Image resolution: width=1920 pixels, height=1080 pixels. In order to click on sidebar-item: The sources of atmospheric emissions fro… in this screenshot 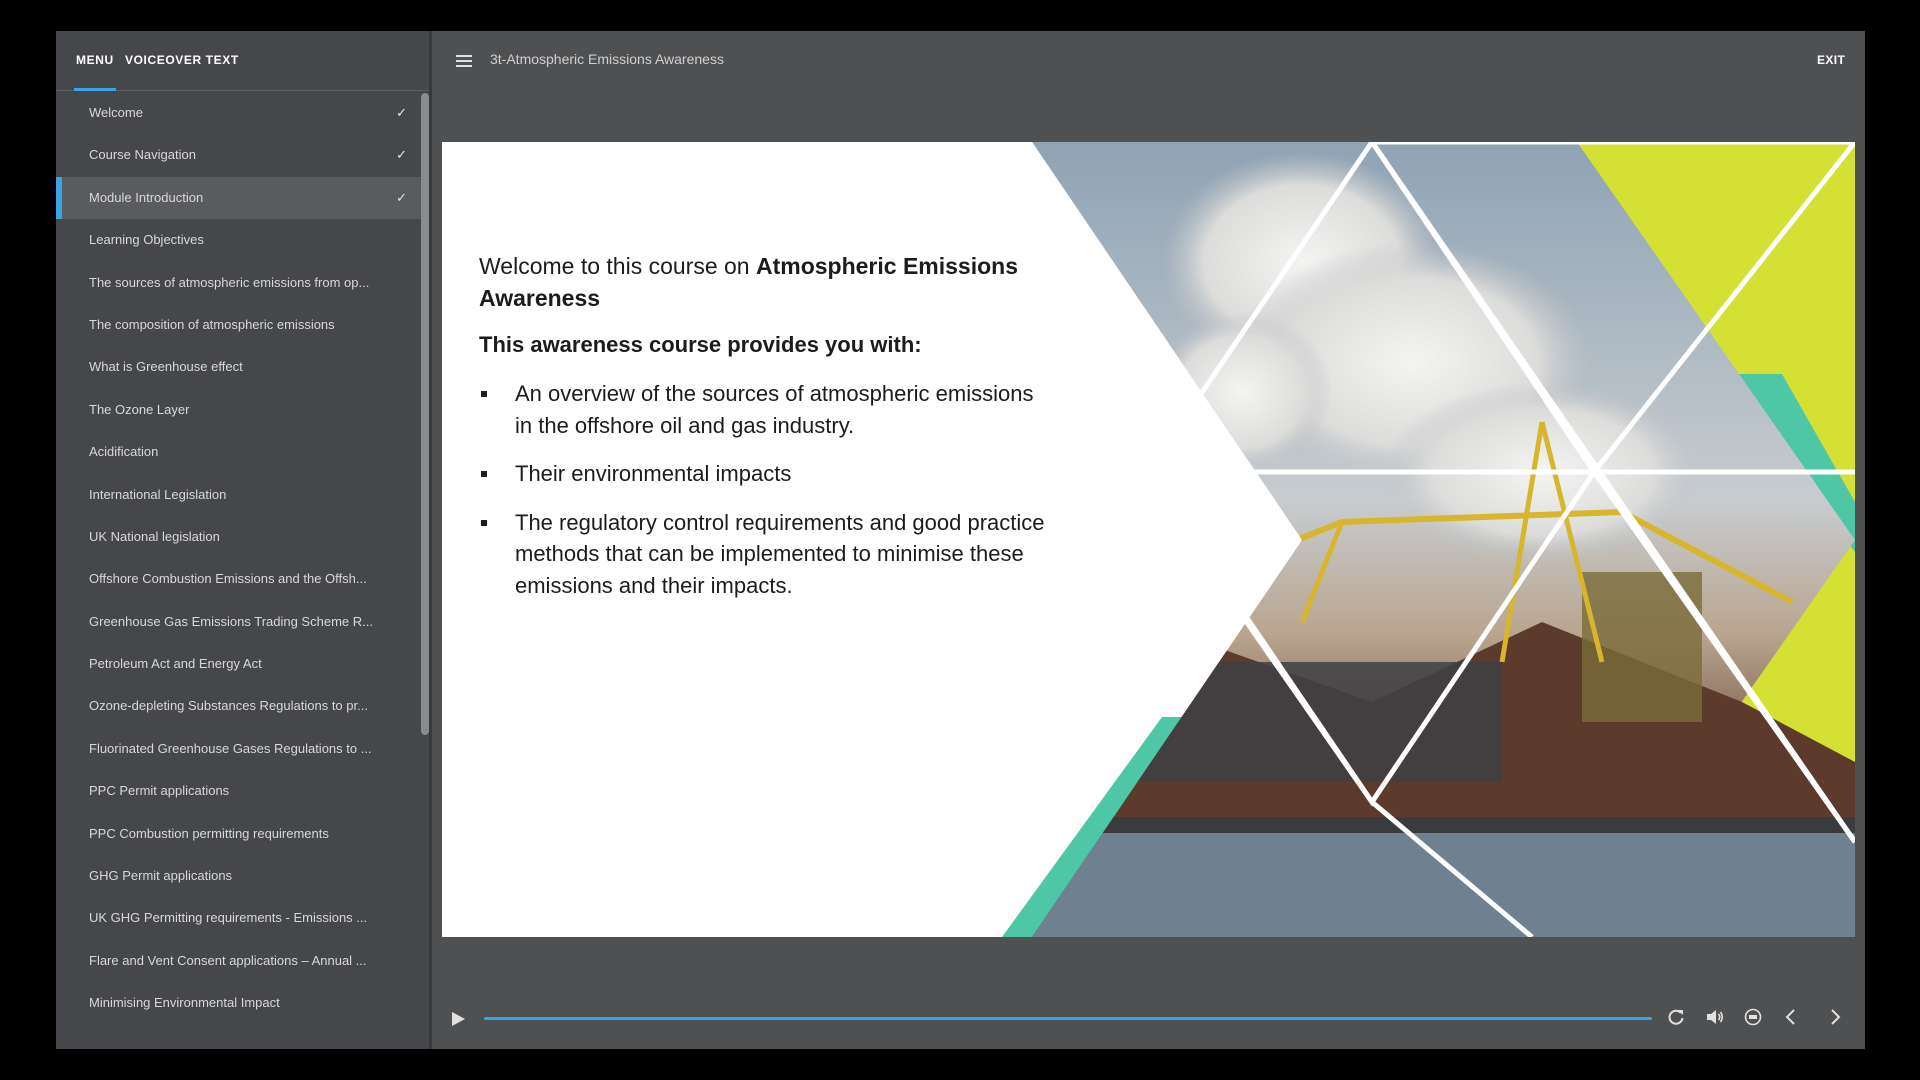, I will do `click(238, 283)`.